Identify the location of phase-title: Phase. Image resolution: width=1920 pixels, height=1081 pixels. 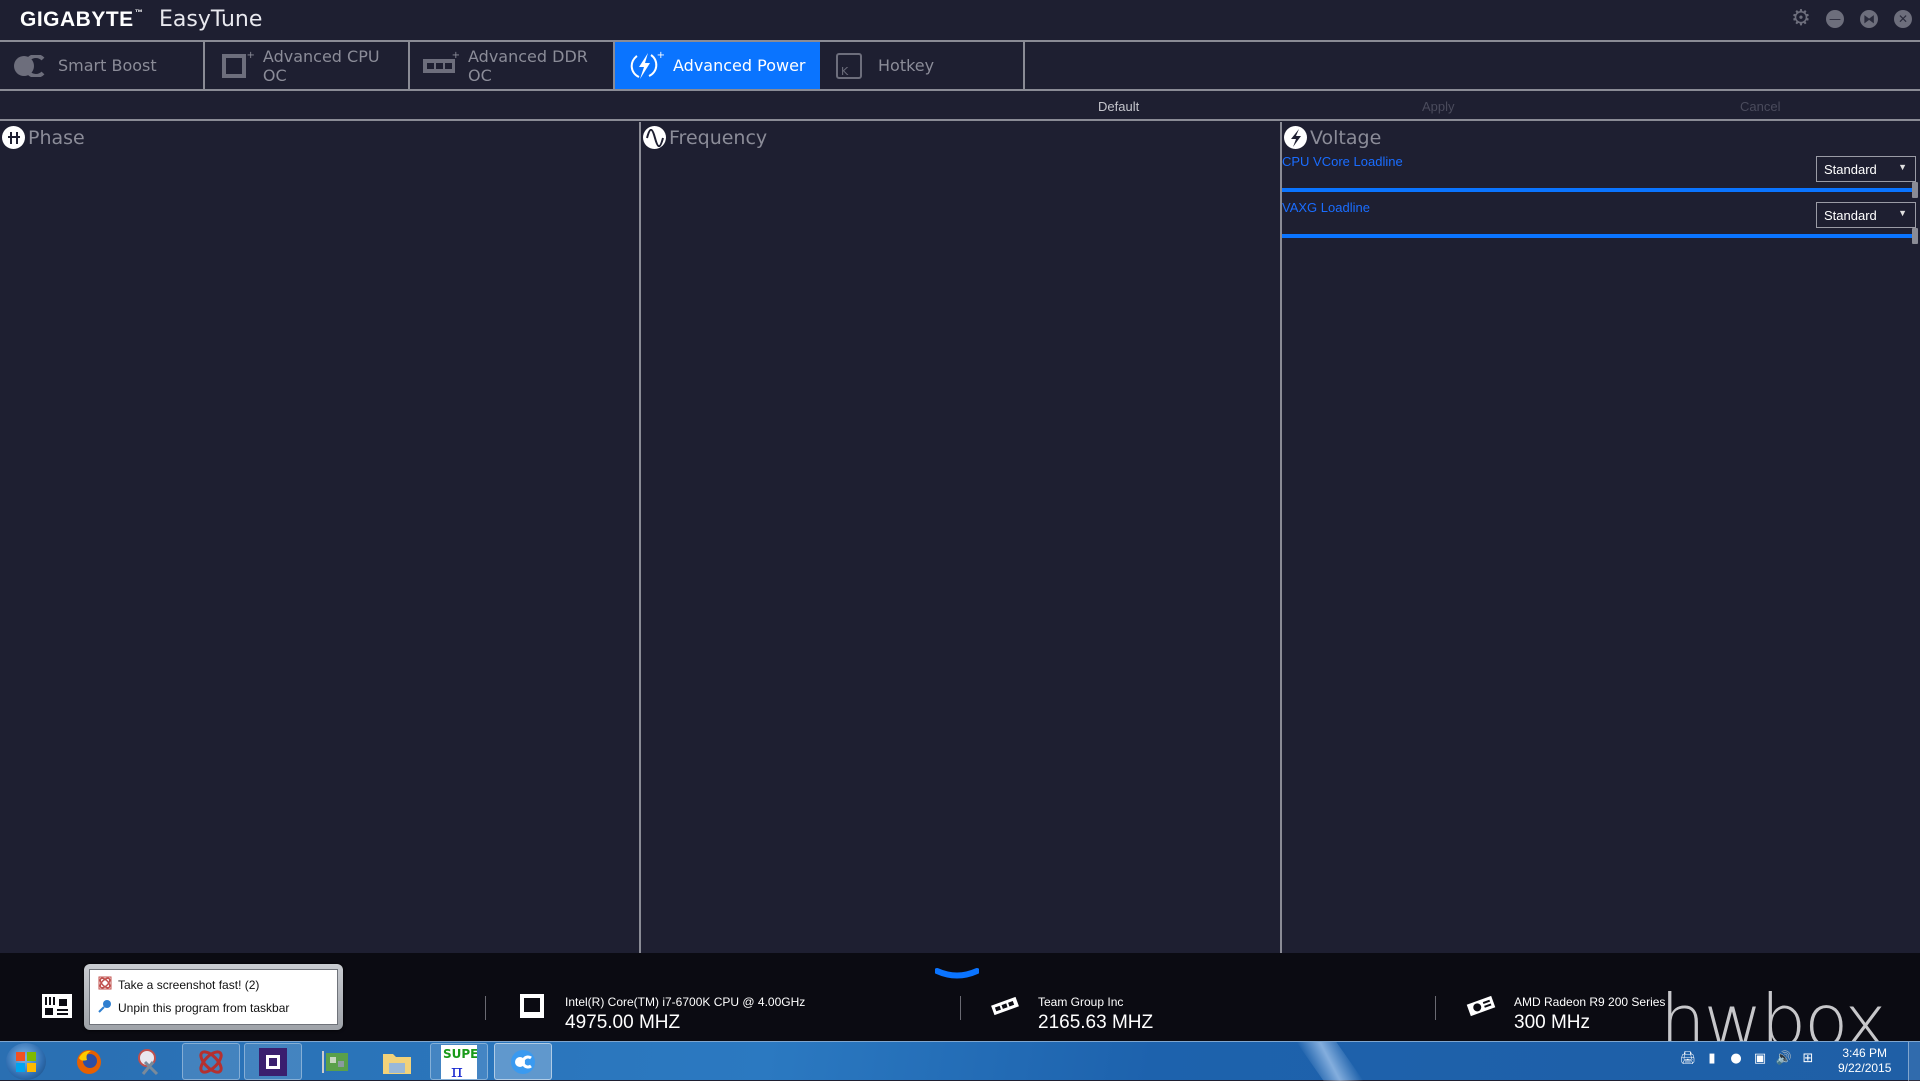
(56, 137).